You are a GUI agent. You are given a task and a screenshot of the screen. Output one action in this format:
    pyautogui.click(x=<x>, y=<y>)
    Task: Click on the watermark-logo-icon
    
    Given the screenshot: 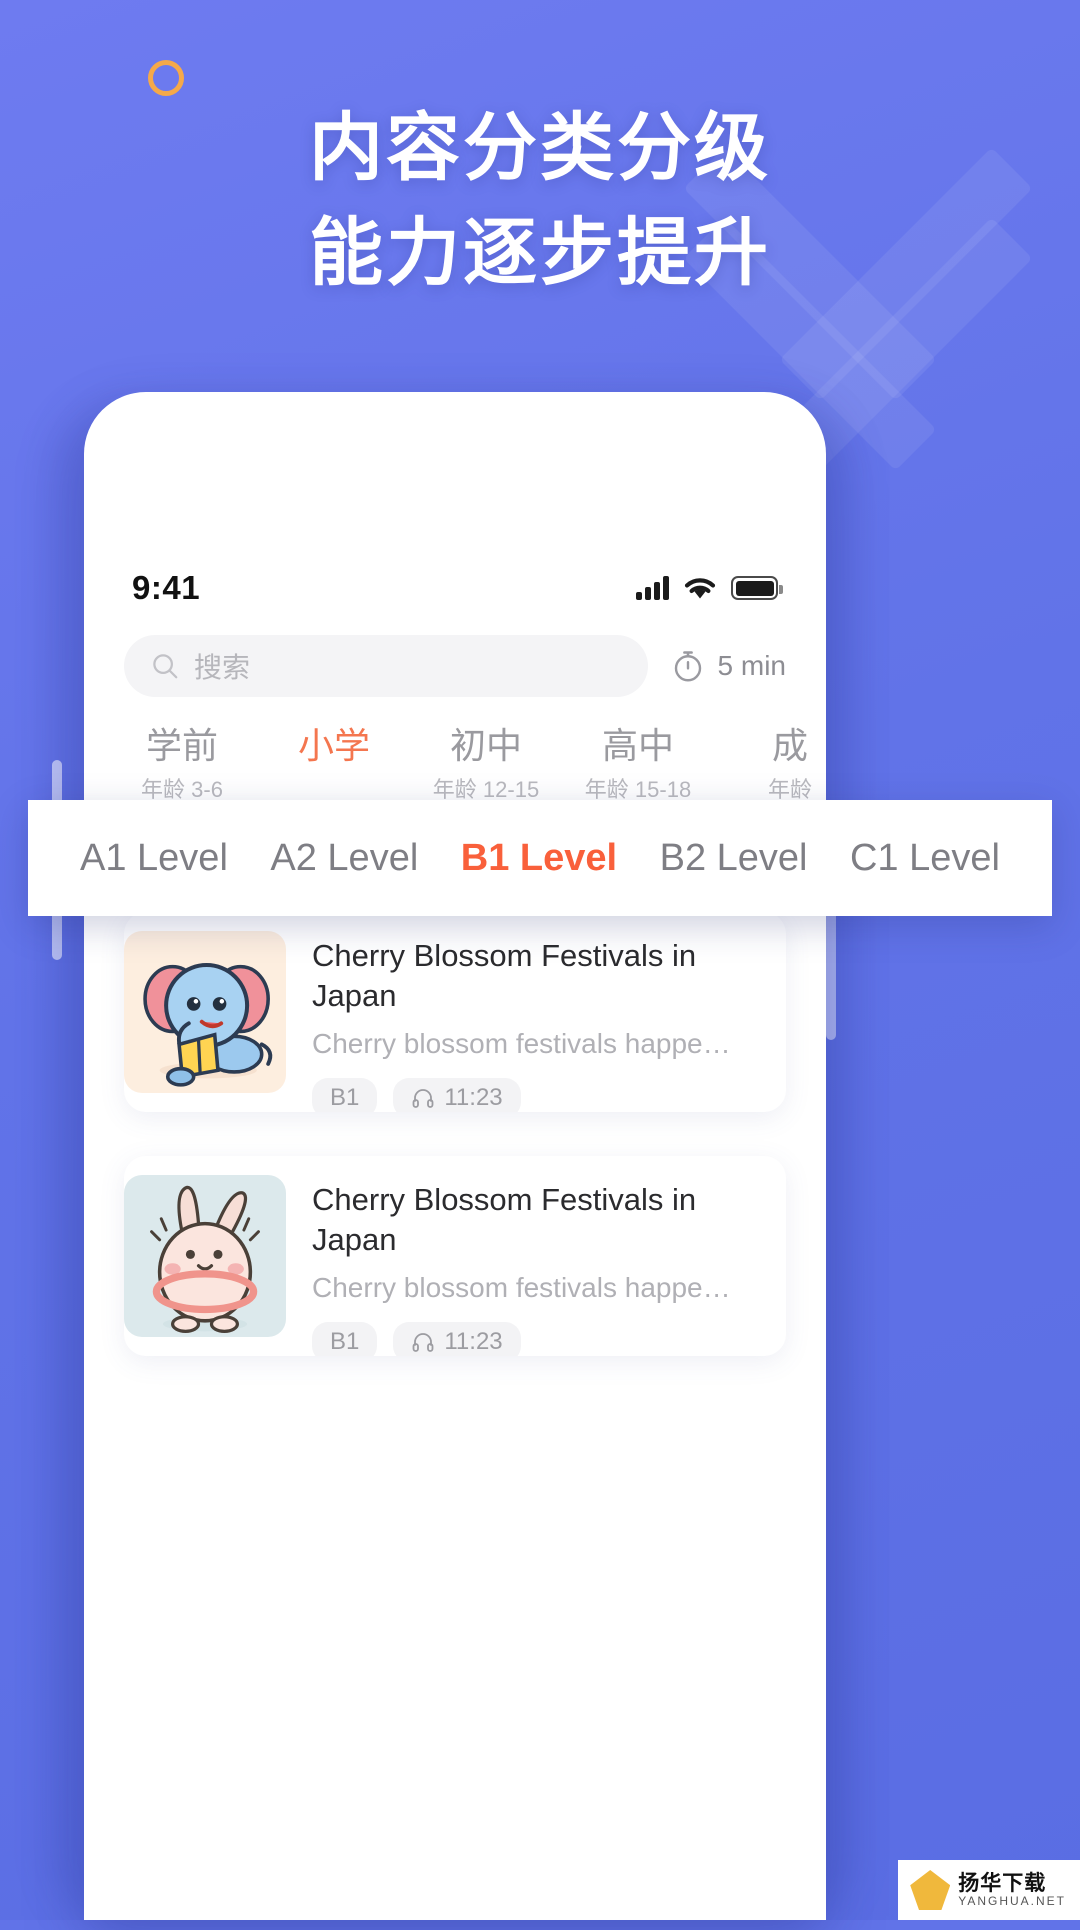 What is the action you would take?
    pyautogui.click(x=930, y=1890)
    